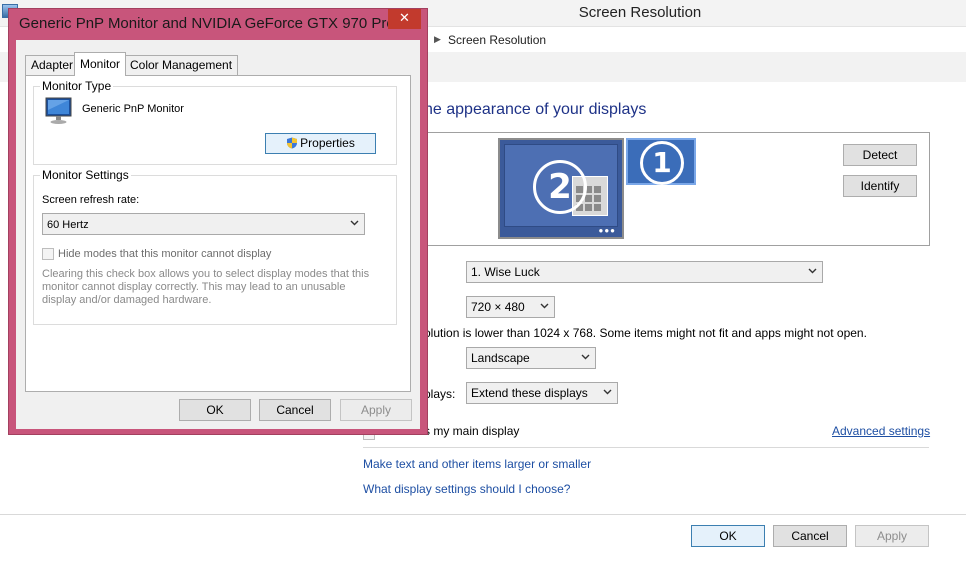  I want to click on dialog-apply-button: Apply, so click(376, 410).